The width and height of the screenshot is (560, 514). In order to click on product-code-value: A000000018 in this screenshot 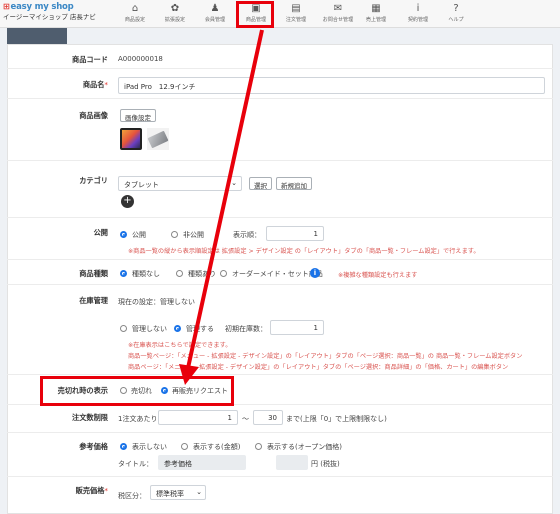, I will do `click(140, 59)`.